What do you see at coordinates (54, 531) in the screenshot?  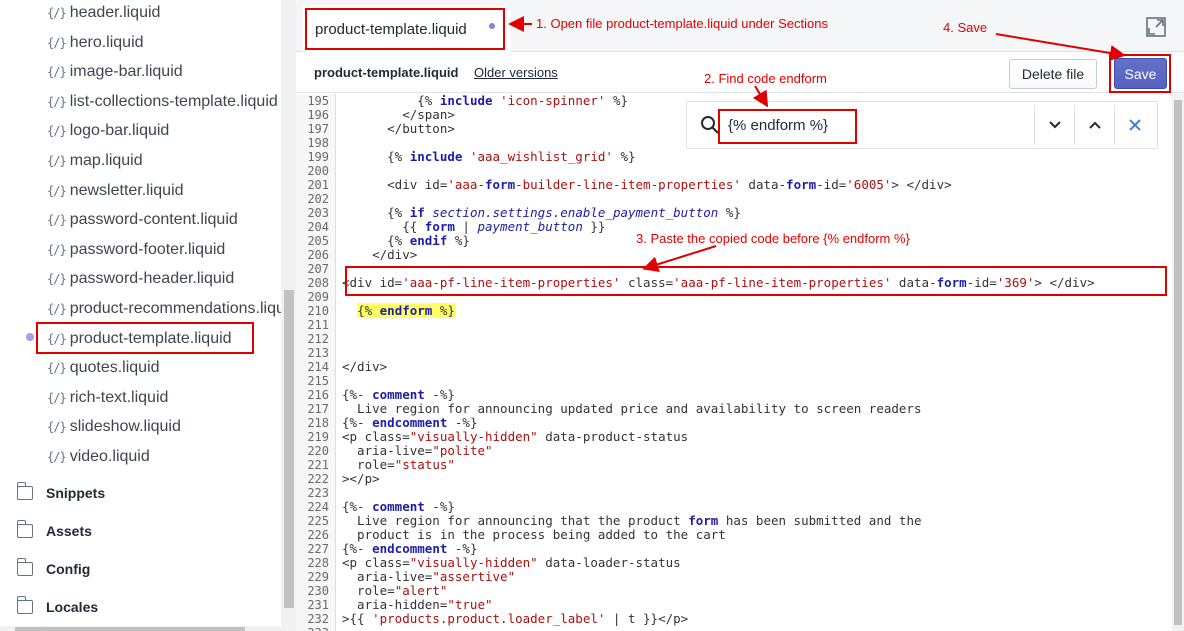 I see `sidebar-folder-assets: Assets` at bounding box center [54, 531].